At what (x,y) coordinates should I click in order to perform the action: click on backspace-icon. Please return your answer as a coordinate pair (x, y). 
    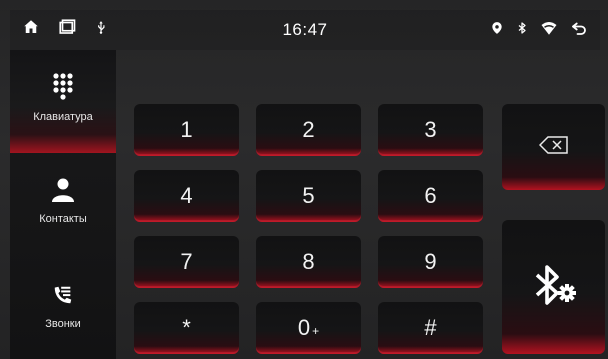
    Looking at the image, I should click on (553, 147).